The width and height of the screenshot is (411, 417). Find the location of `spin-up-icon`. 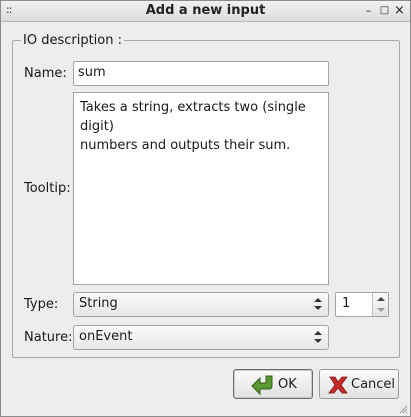

spin-up-icon is located at coordinates (381, 299).